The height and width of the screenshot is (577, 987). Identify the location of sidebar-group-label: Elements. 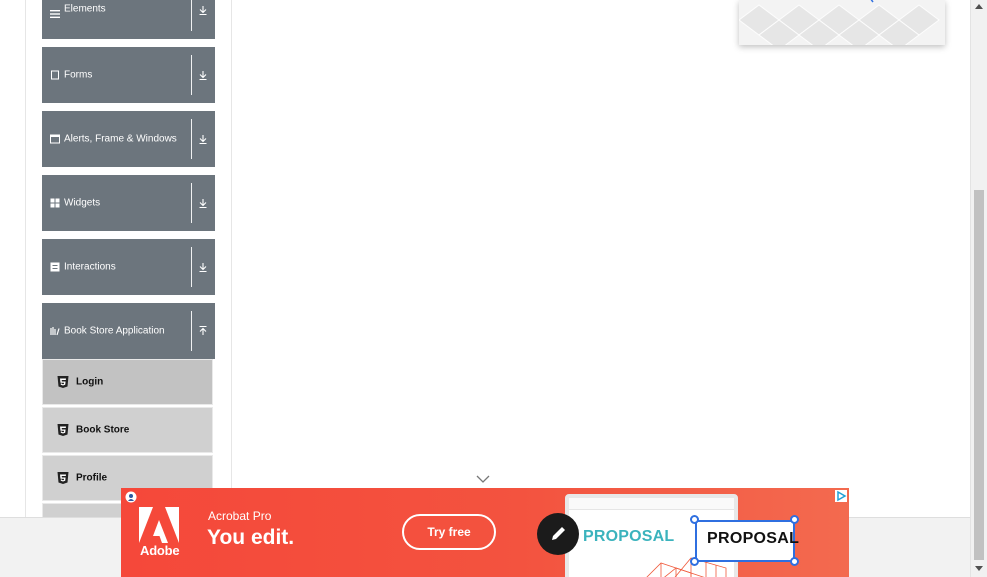
(85, 9).